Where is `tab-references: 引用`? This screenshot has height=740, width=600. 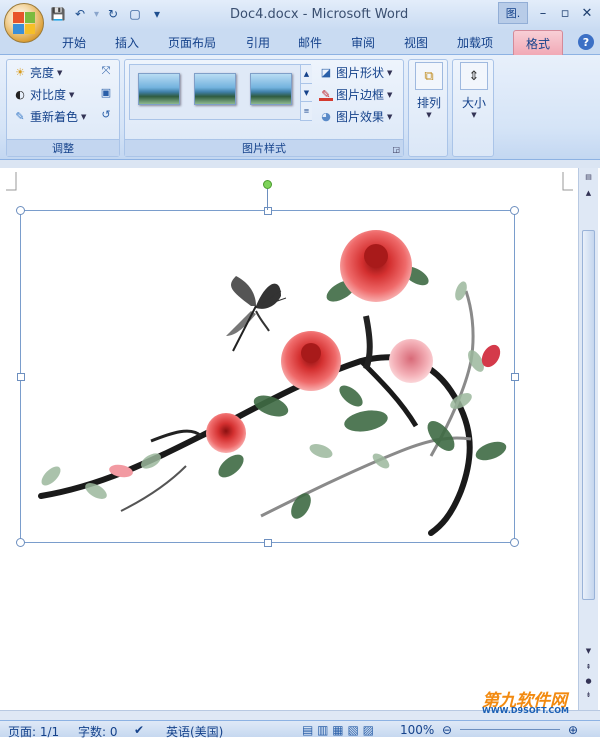
tab-references: 引用 is located at coordinates (258, 42).